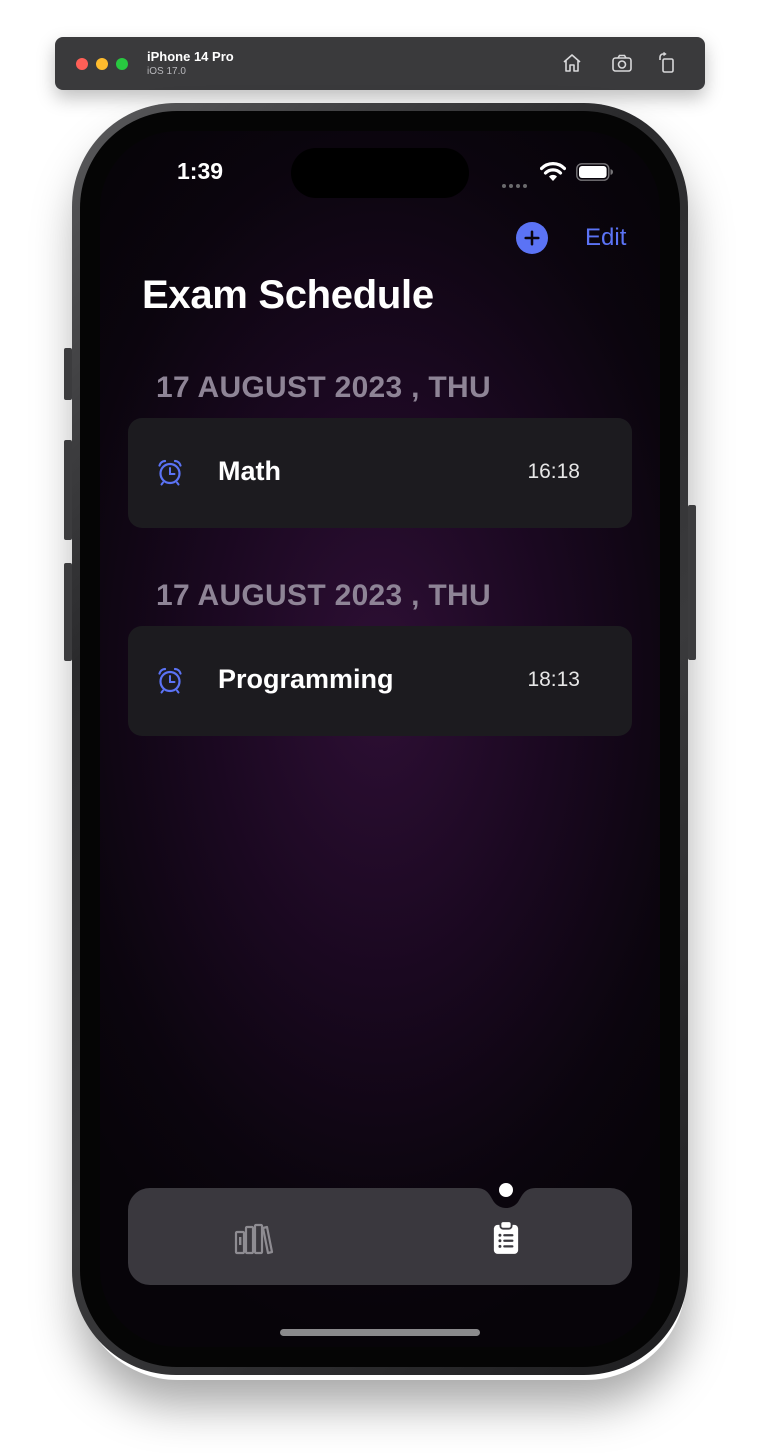  What do you see at coordinates (249, 471) in the screenshot?
I see `exam-subject: Math` at bounding box center [249, 471].